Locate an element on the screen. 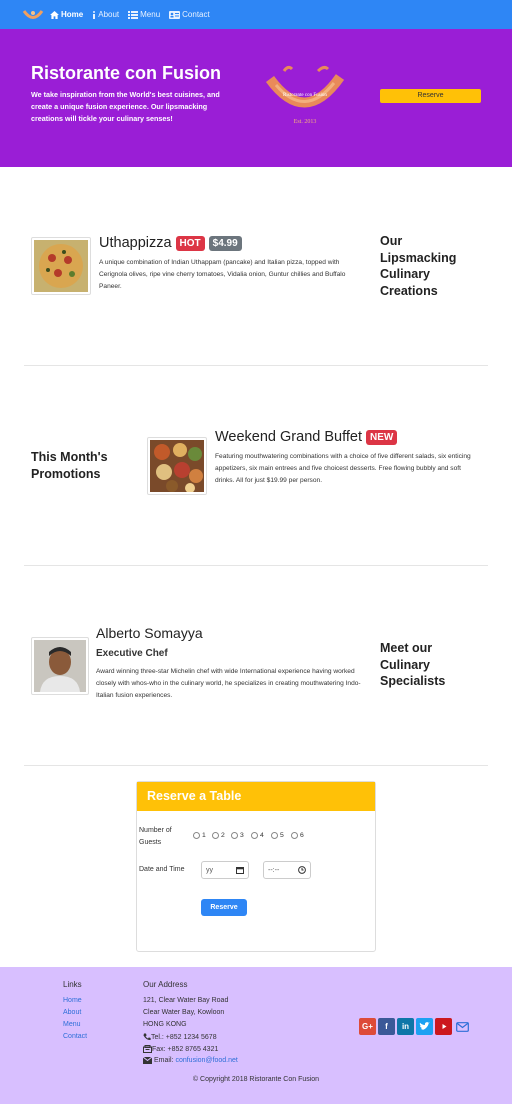 The image size is (512, 1104). address-card-icon is located at coordinates (175, 14).